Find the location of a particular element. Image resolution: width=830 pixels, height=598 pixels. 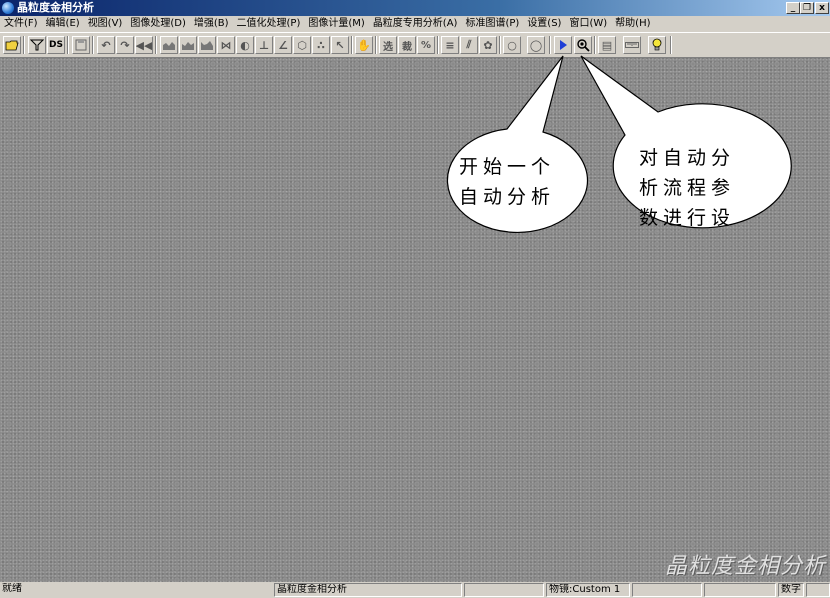

menu-window: 窗口(W) is located at coordinates (588, 24).